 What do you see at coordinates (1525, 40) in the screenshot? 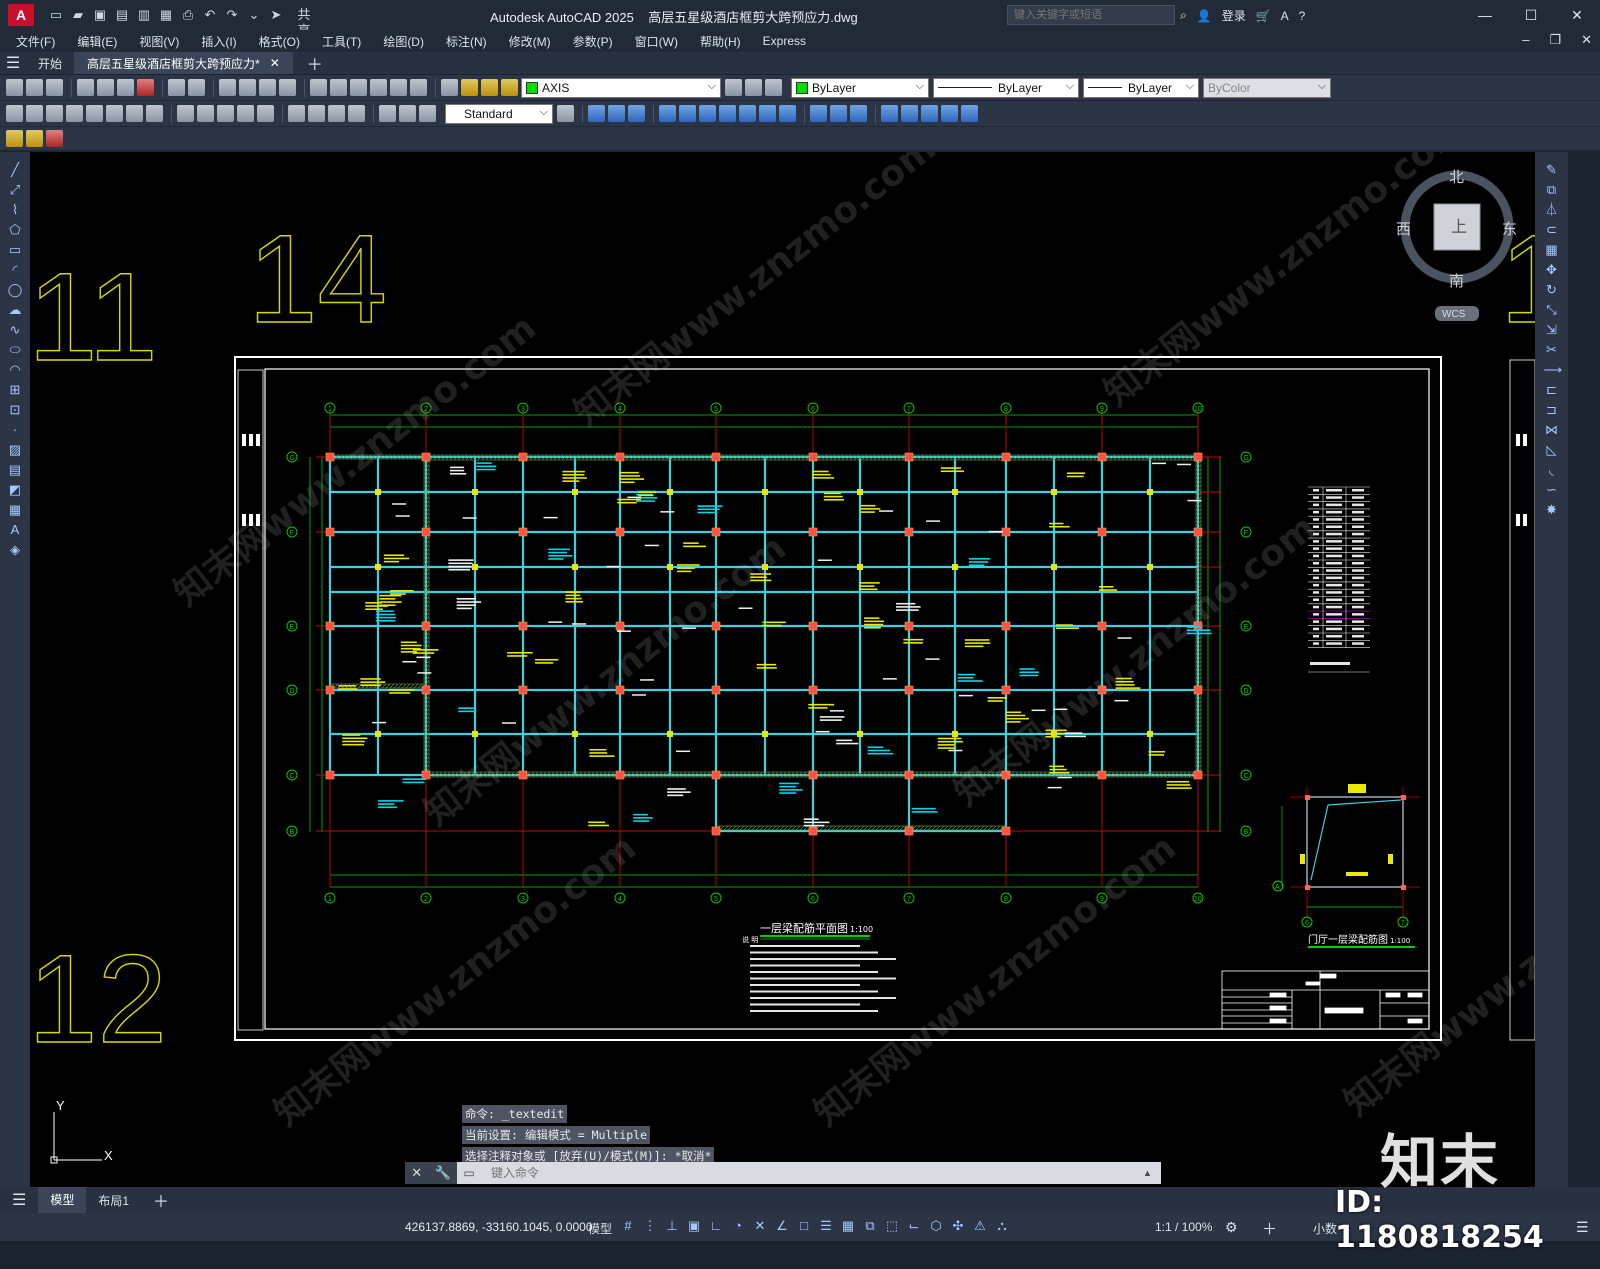
I see `doc-minimize-icon: –` at bounding box center [1525, 40].